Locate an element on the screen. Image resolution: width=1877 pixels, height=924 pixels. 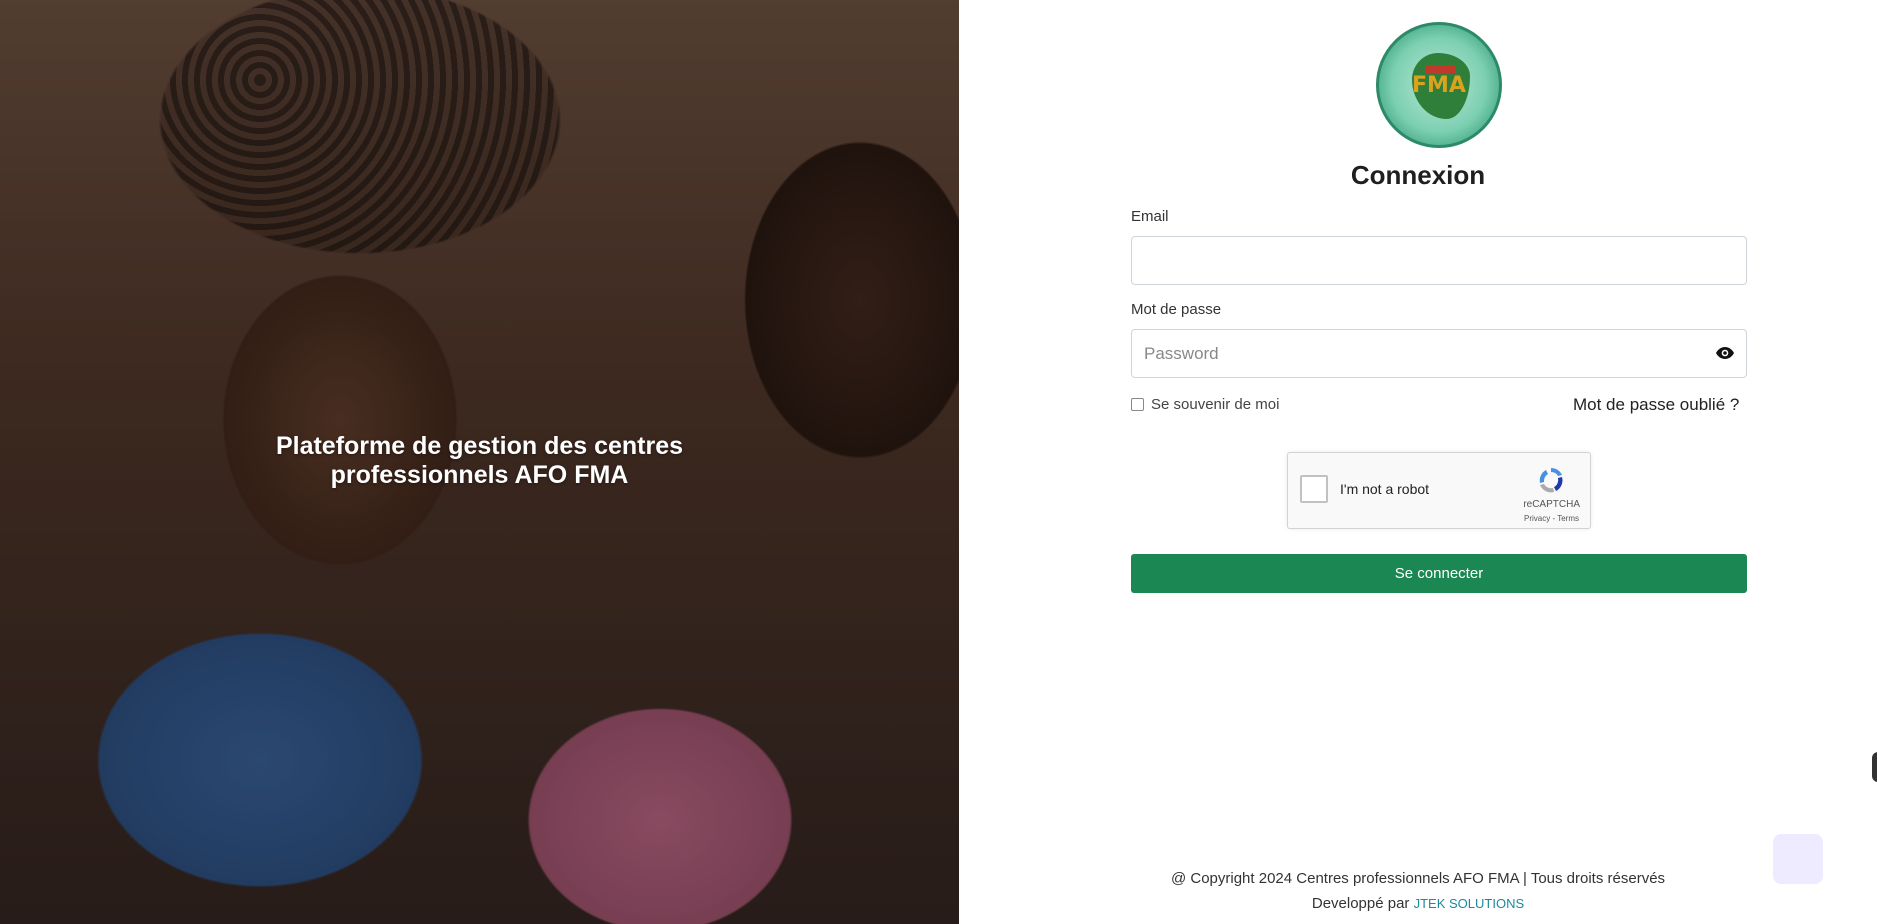
remember-checkbox is located at coordinates (1137, 404).